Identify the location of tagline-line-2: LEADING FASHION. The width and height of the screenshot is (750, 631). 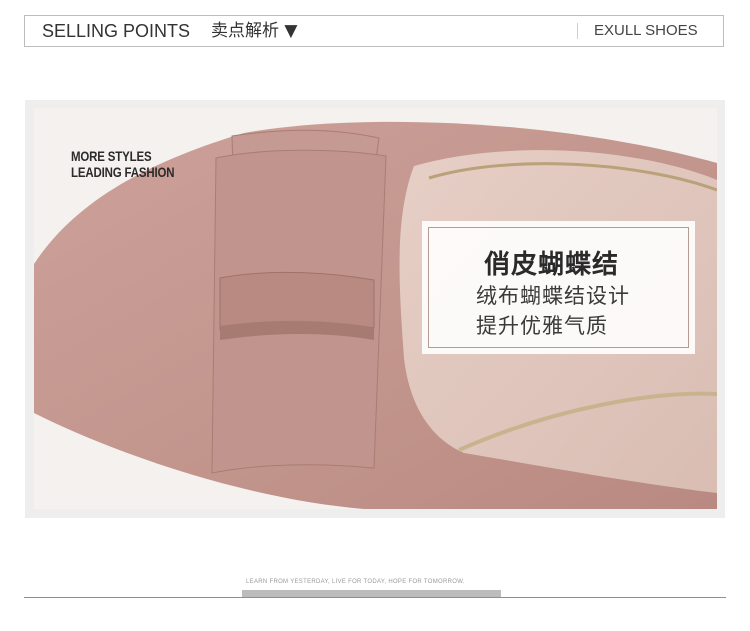
(123, 172).